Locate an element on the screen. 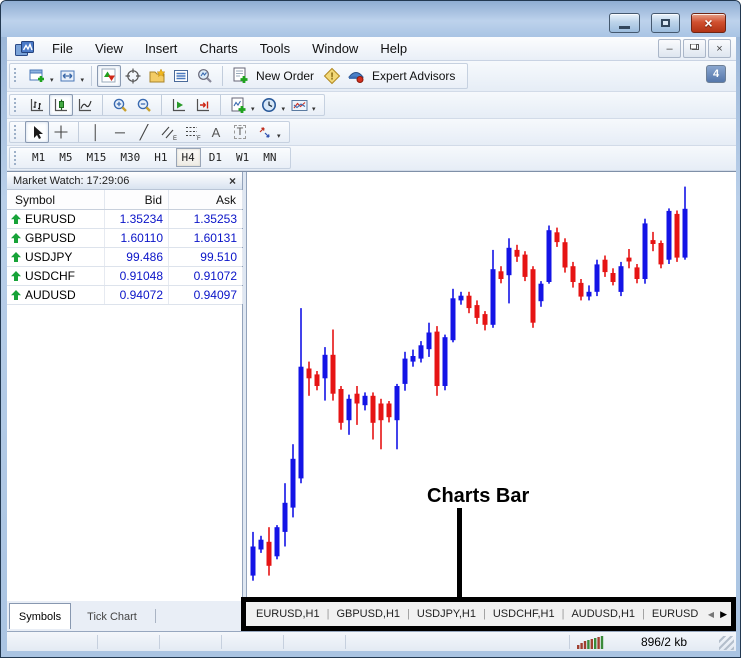  chart-tab-audusd-h1: AUDUSD,H1 is located at coordinates (603, 614).